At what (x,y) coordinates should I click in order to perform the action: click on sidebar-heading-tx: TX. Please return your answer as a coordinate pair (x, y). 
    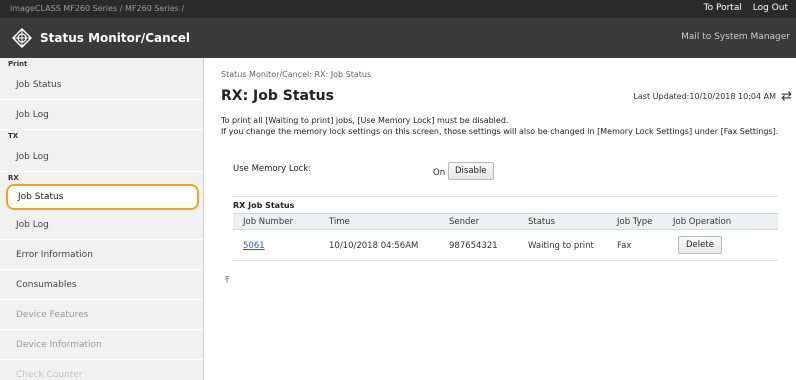
    Looking at the image, I should click on (13, 136).